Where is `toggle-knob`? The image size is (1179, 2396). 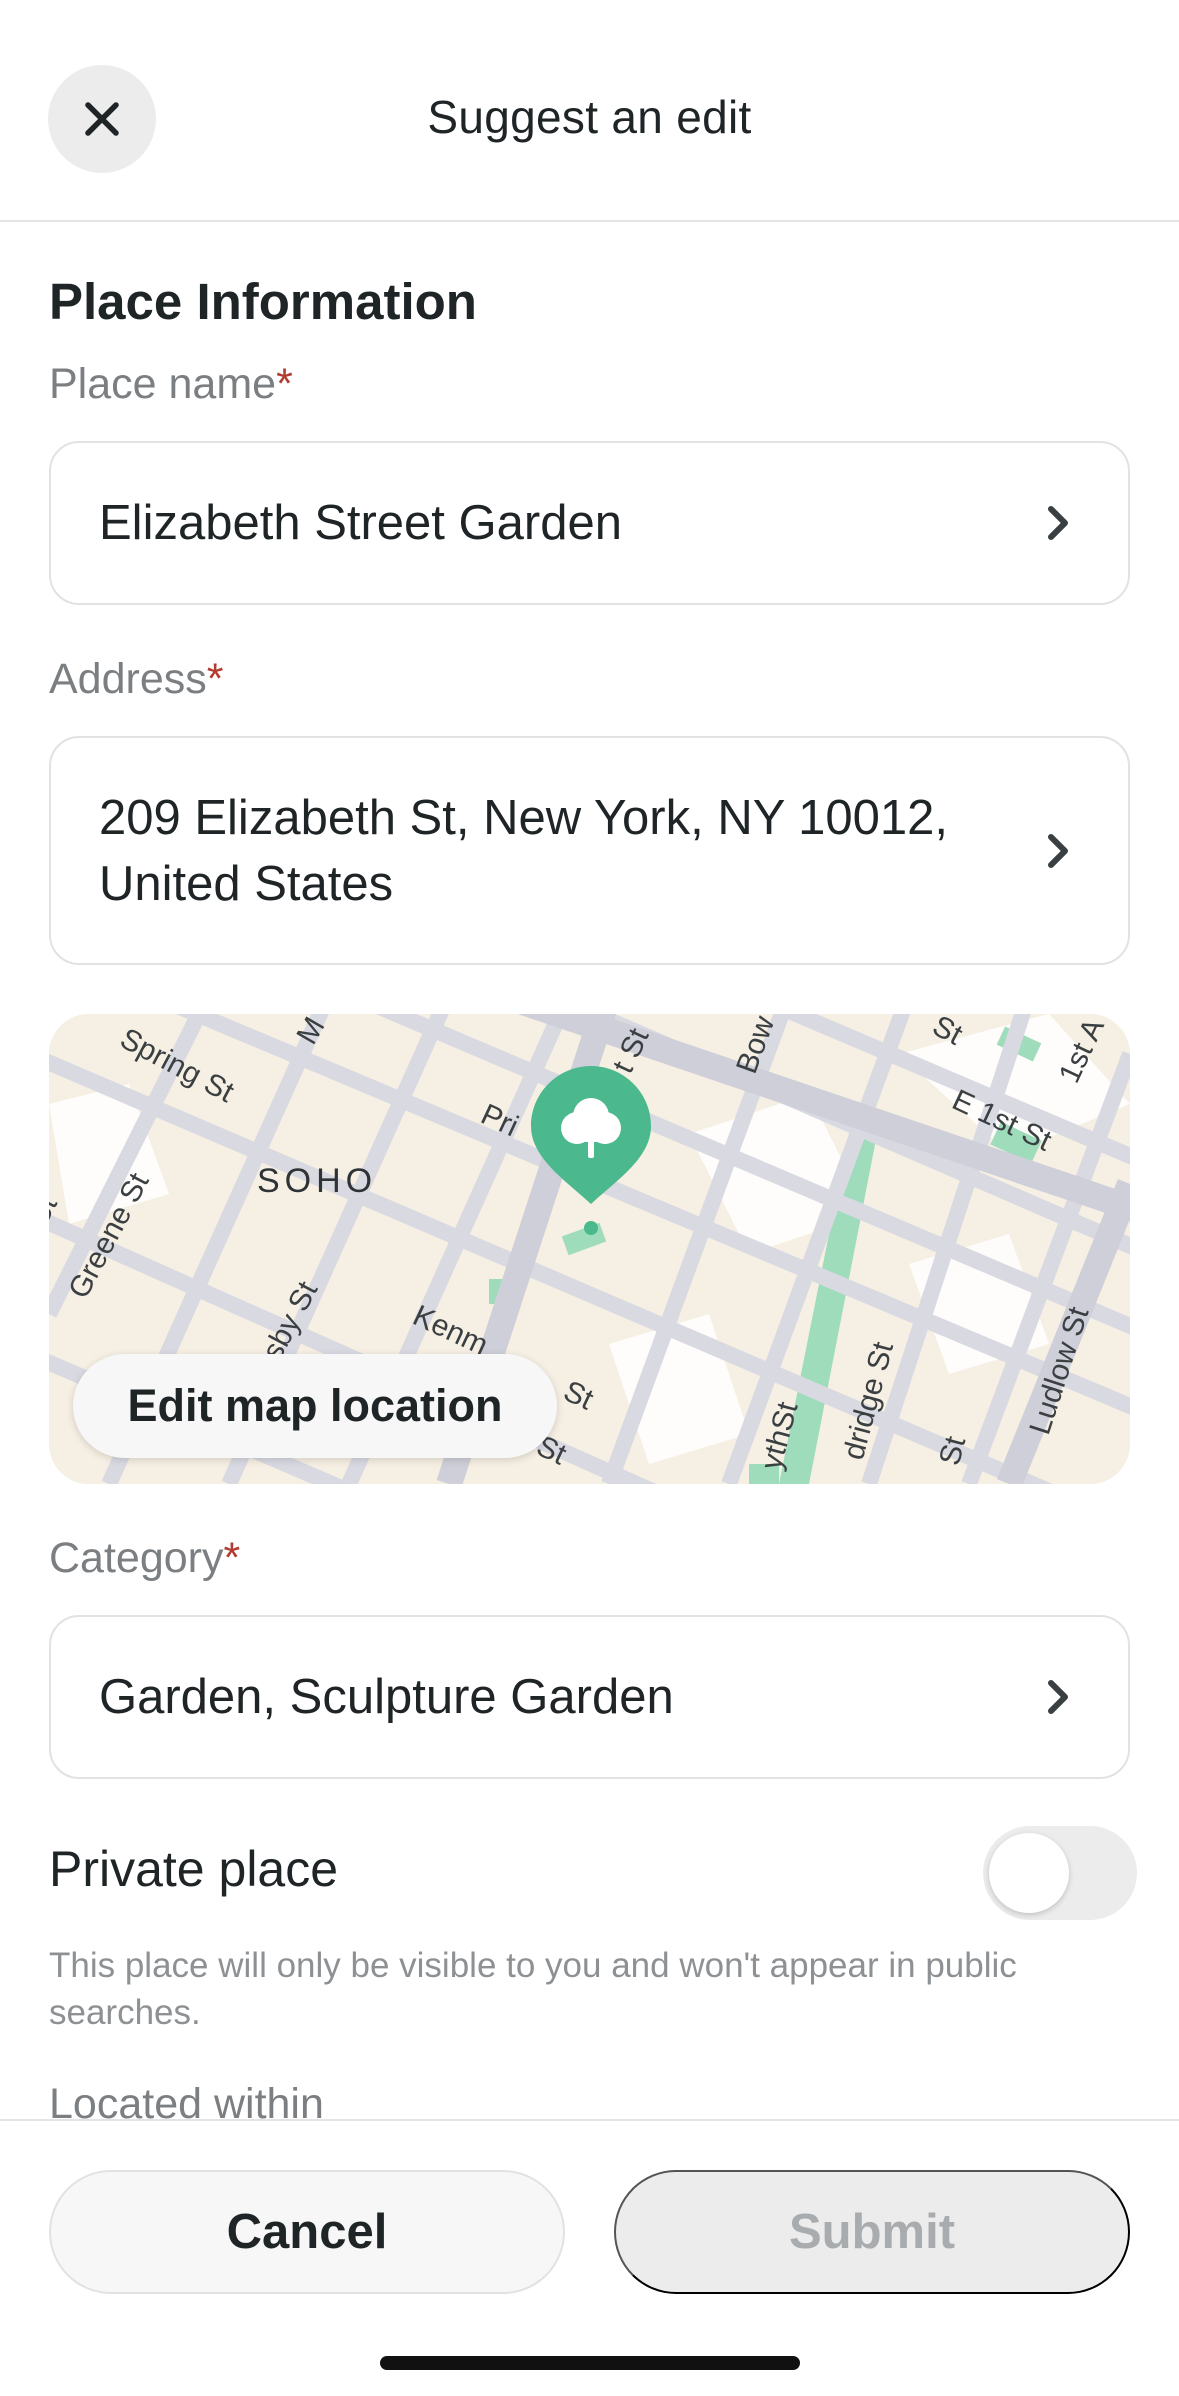
toggle-knob is located at coordinates (1029, 1873).